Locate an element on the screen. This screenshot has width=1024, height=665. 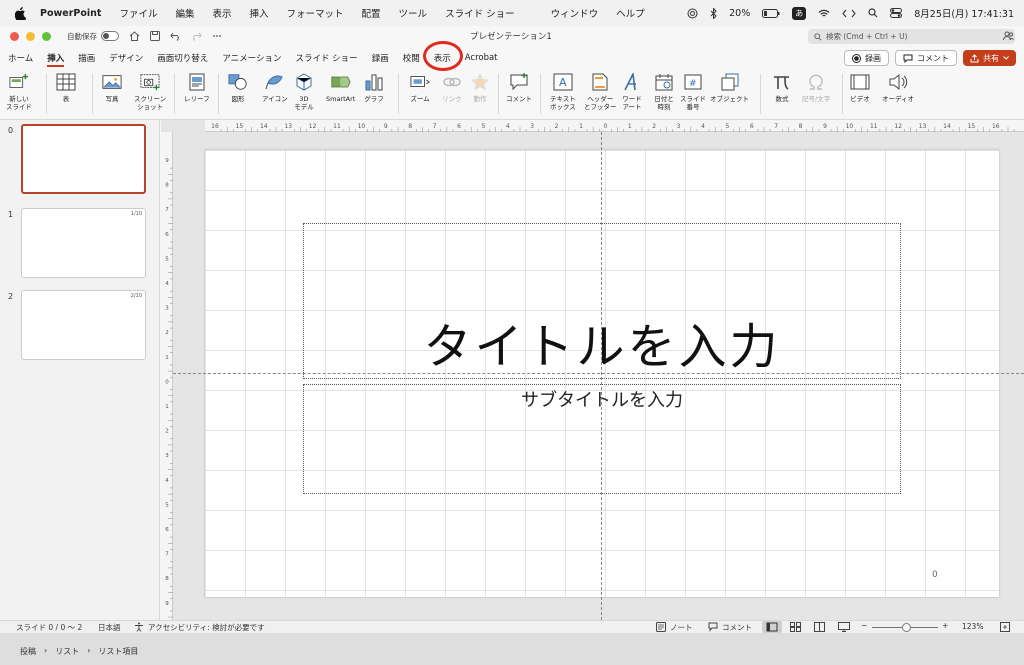
link-button: リンク is located at coordinates (452, 87).